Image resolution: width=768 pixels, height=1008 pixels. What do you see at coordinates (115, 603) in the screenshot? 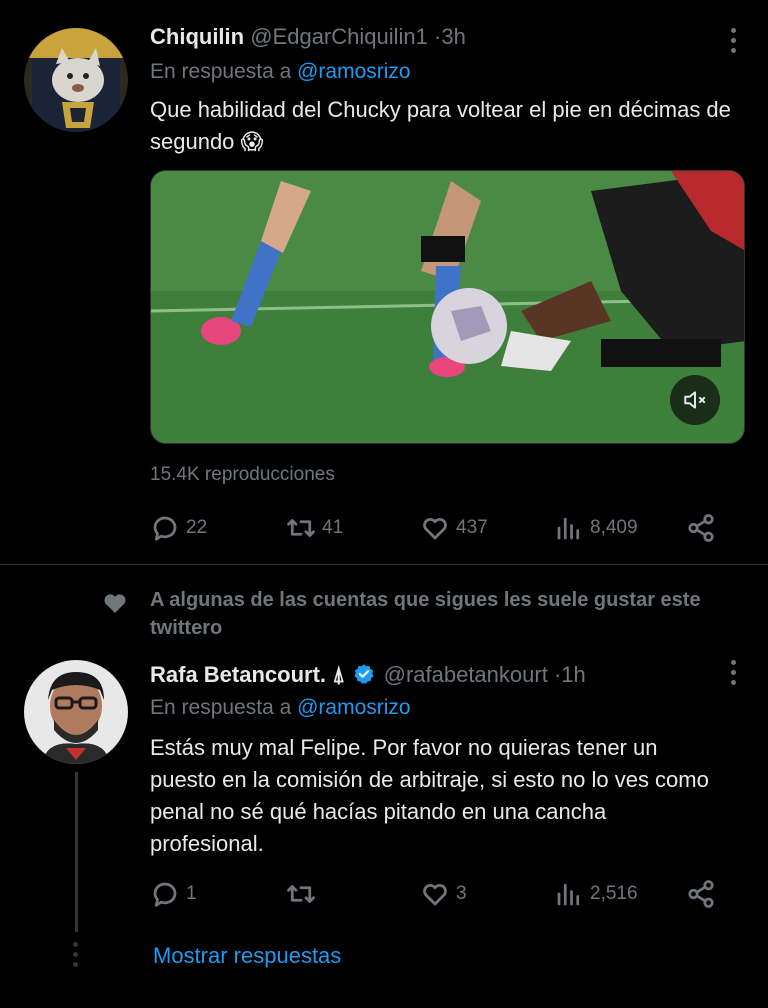
I see `heart-filled-icon` at bounding box center [115, 603].